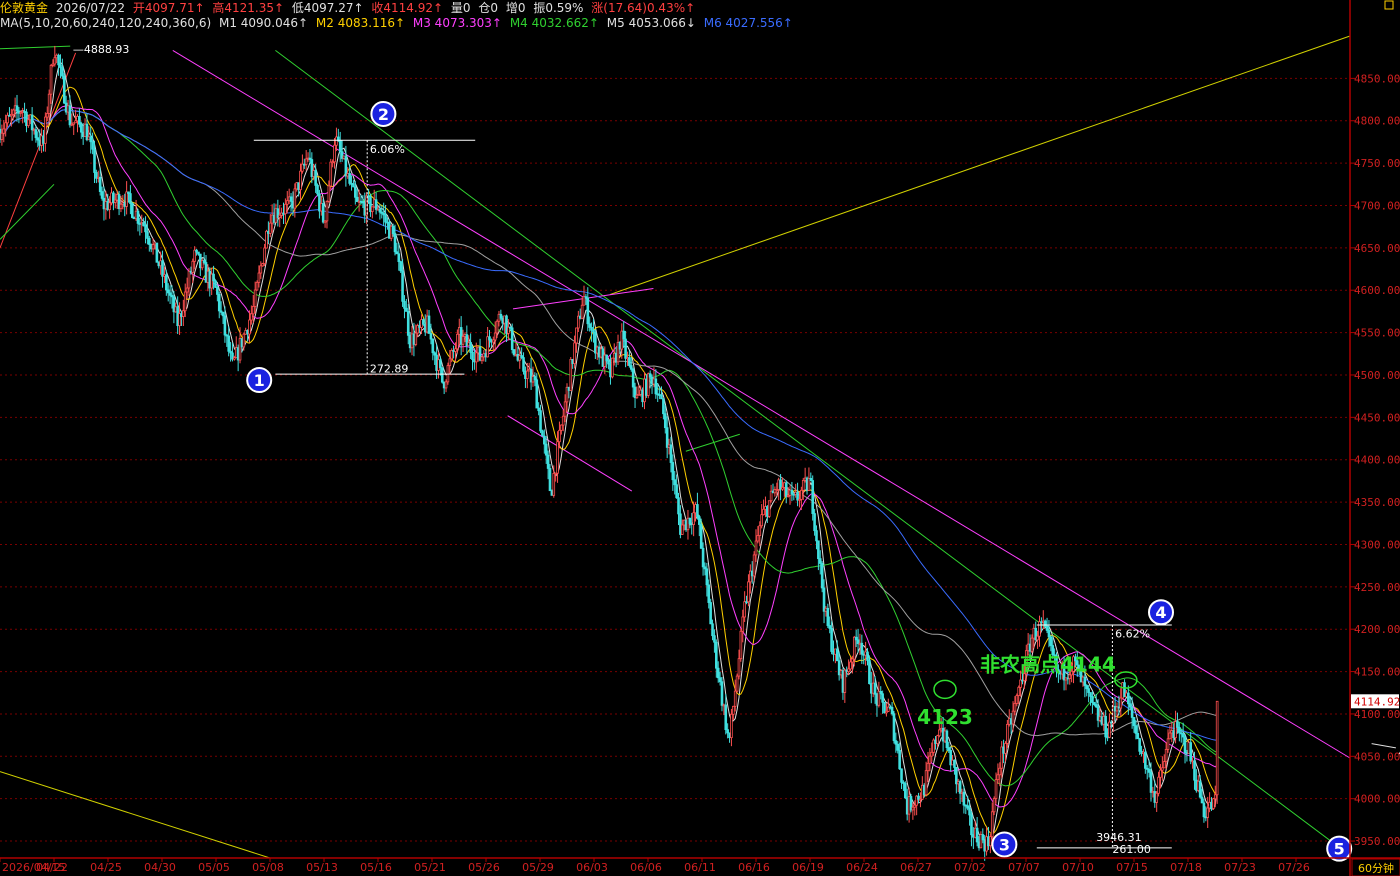  What do you see at coordinates (24, 8) in the screenshot?
I see `instrument-name: 伦敦黄金` at bounding box center [24, 8].